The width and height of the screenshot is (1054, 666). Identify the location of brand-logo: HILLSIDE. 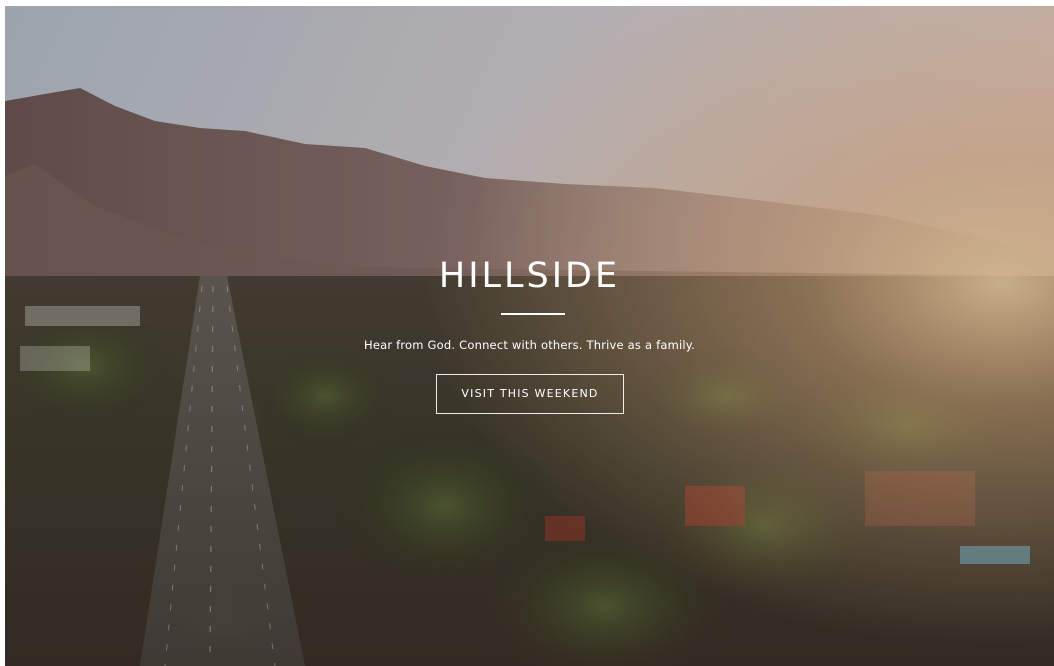
(529, 276).